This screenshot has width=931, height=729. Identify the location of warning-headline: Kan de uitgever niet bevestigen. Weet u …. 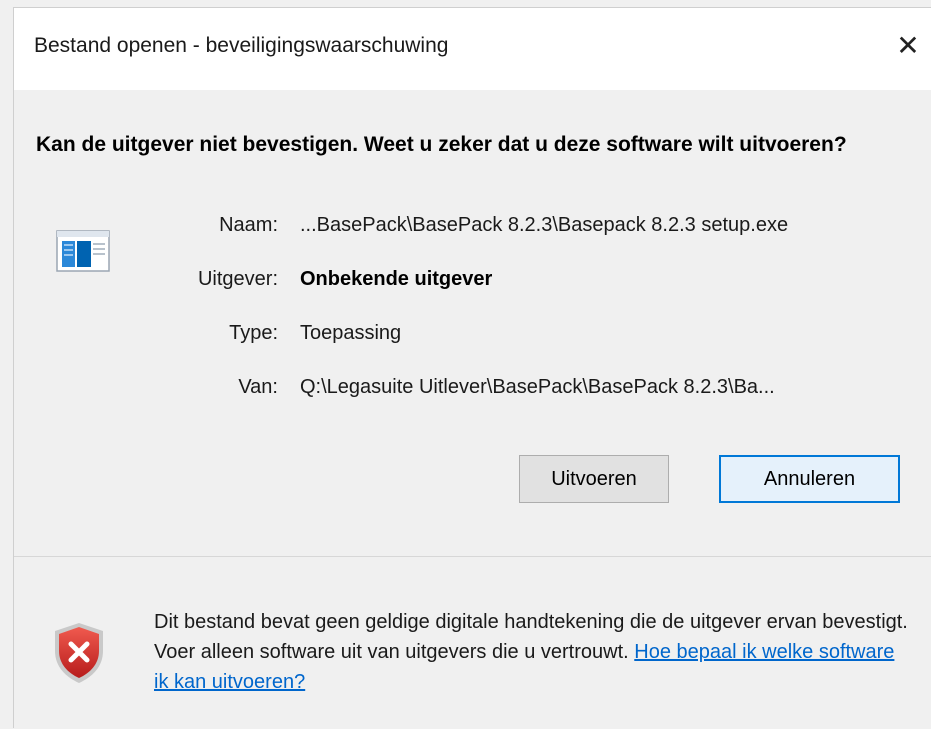
(441, 144).